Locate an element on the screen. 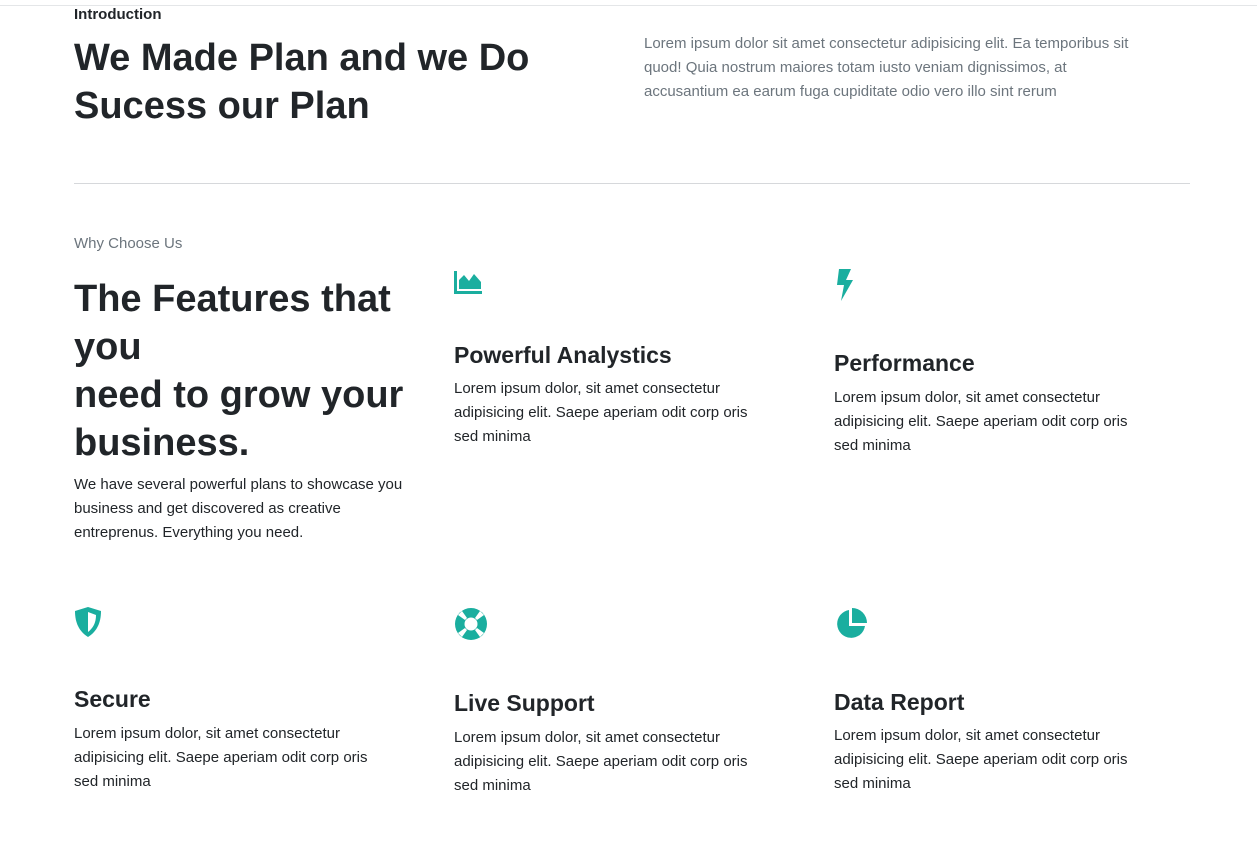  life-ring-icon is located at coordinates (471, 624).